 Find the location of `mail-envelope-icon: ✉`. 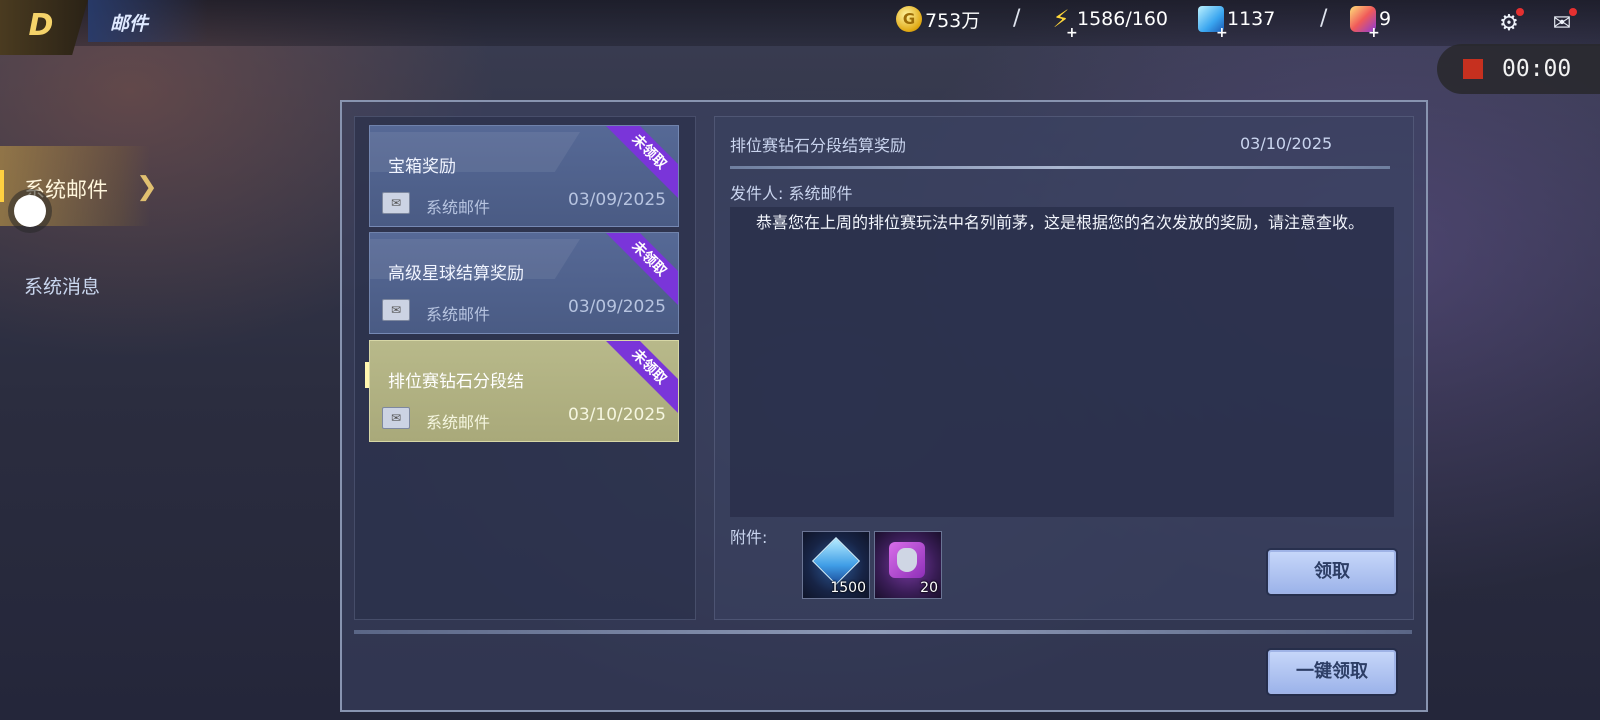

mail-envelope-icon: ✉ is located at coordinates (1562, 23).